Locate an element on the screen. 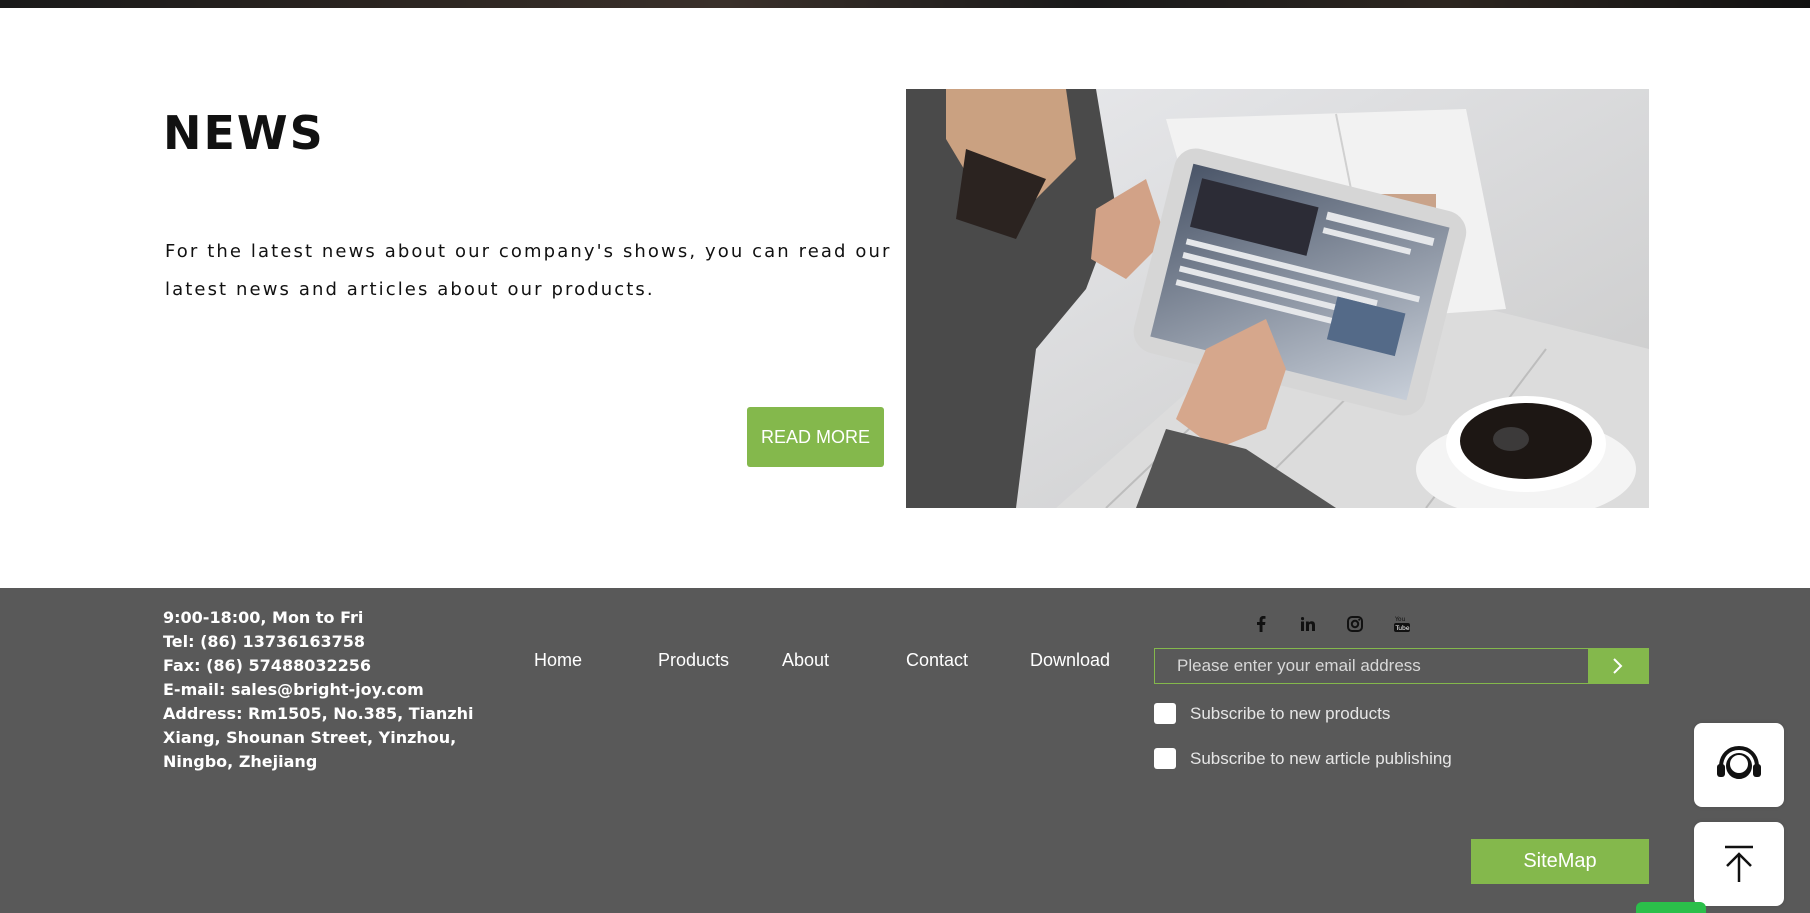  nav-products: Products is located at coordinates (693, 660).